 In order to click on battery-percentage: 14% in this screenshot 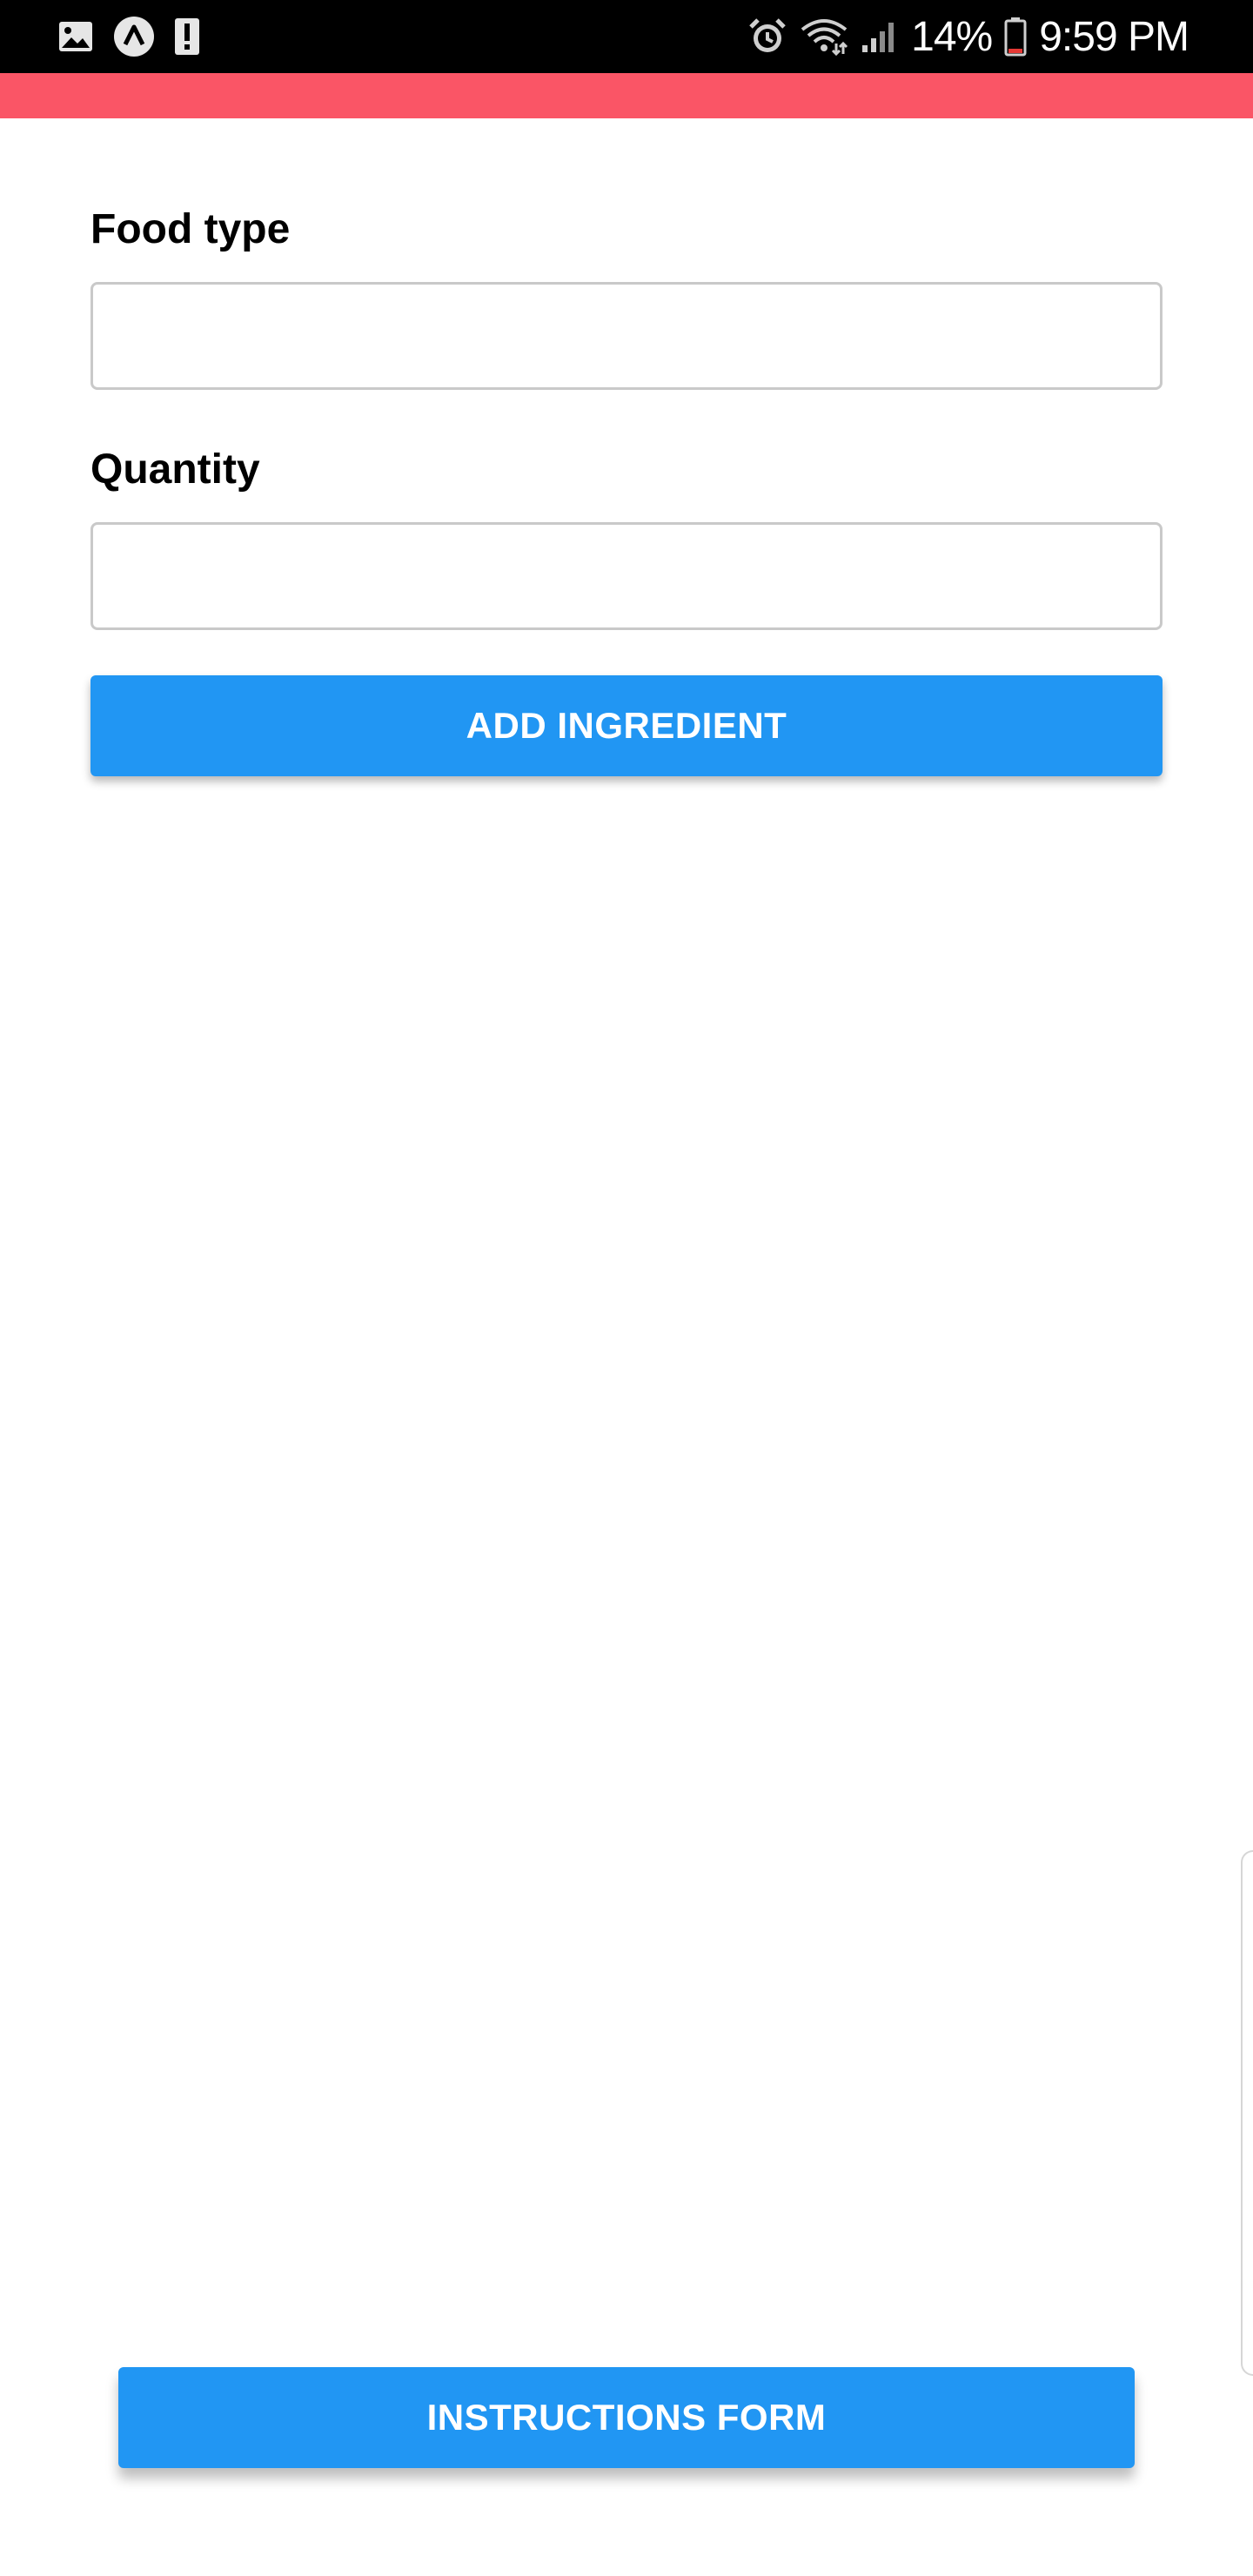, I will do `click(952, 37)`.